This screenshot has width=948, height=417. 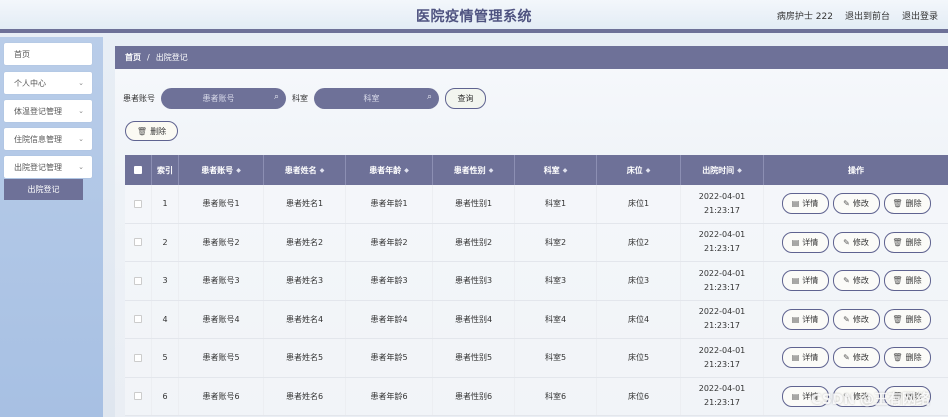 What do you see at coordinates (639, 170) in the screenshot?
I see `header-bed: 床位 ◆` at bounding box center [639, 170].